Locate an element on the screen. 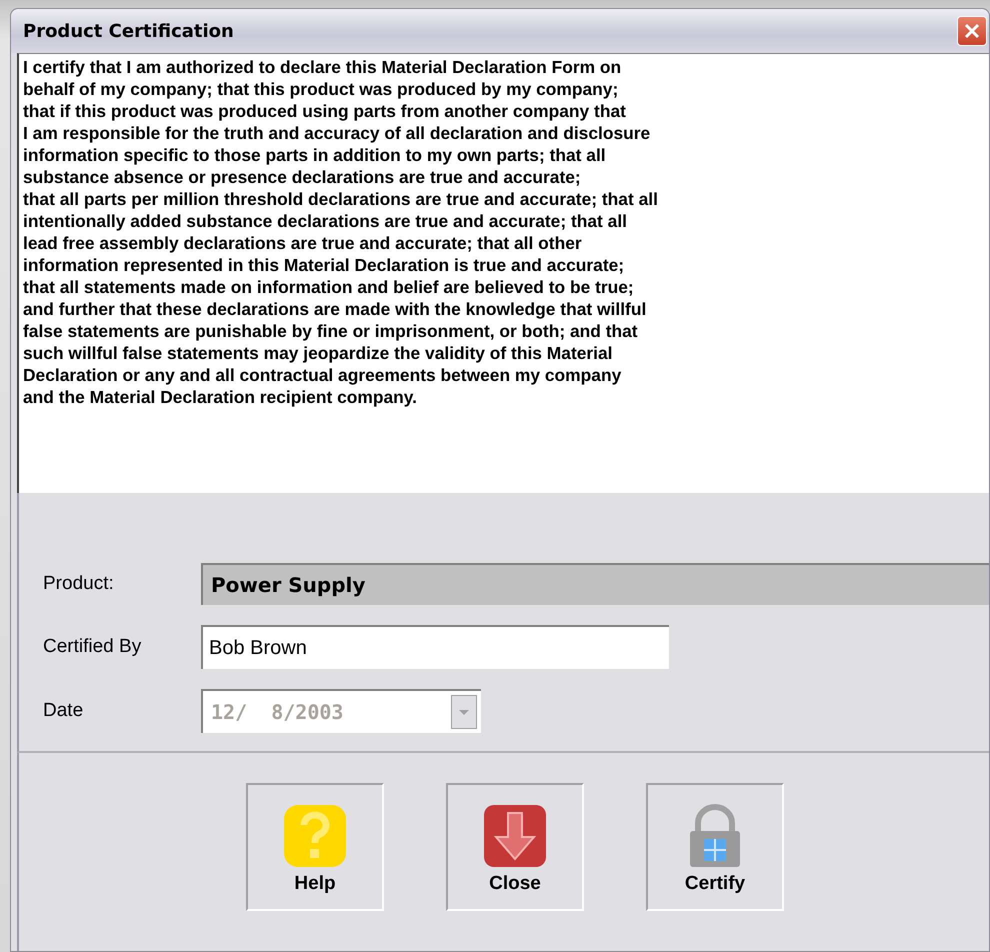 Image resolution: width=990 pixels, height=952 pixels. dropdown-icon is located at coordinates (464, 712).